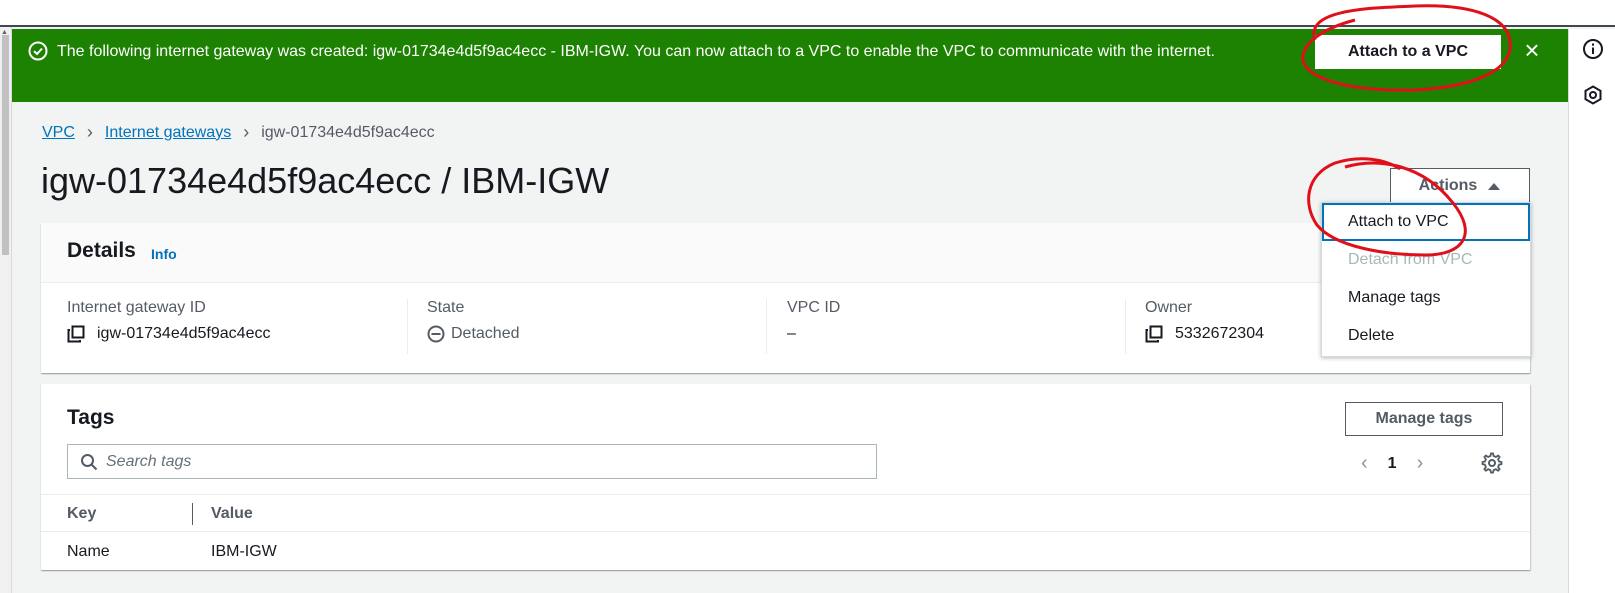 This screenshot has width=1615, height=593. I want to click on table-row: Name IBM-IGW, so click(785, 551).